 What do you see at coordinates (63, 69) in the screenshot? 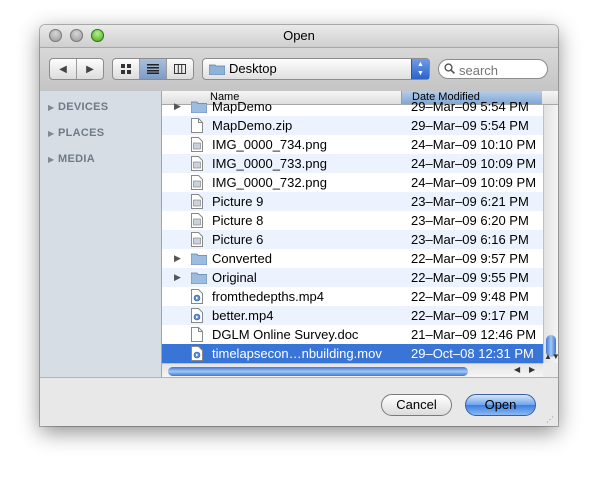
I see `back-button: ◀` at bounding box center [63, 69].